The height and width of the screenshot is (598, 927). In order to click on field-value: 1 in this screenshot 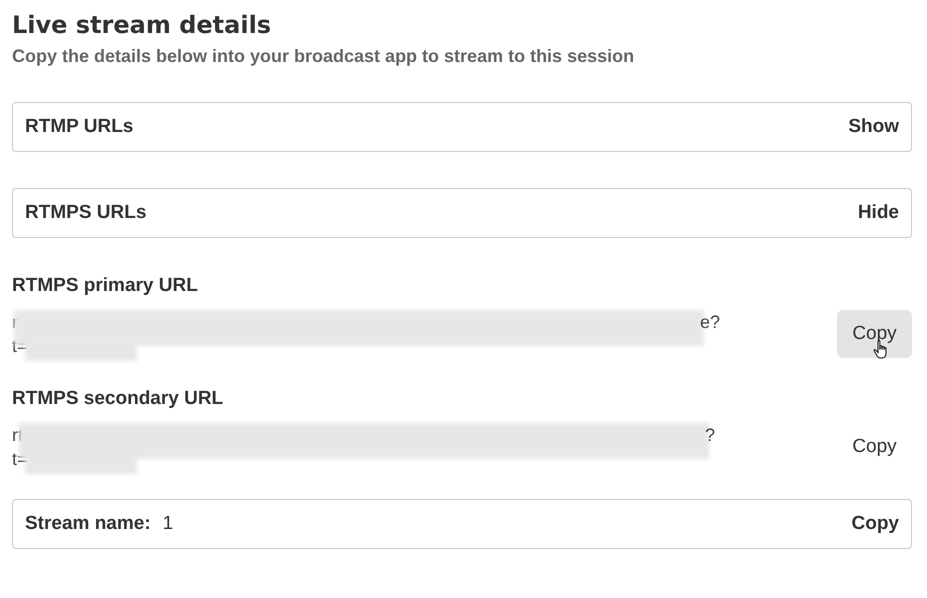, I will do `click(168, 524)`.